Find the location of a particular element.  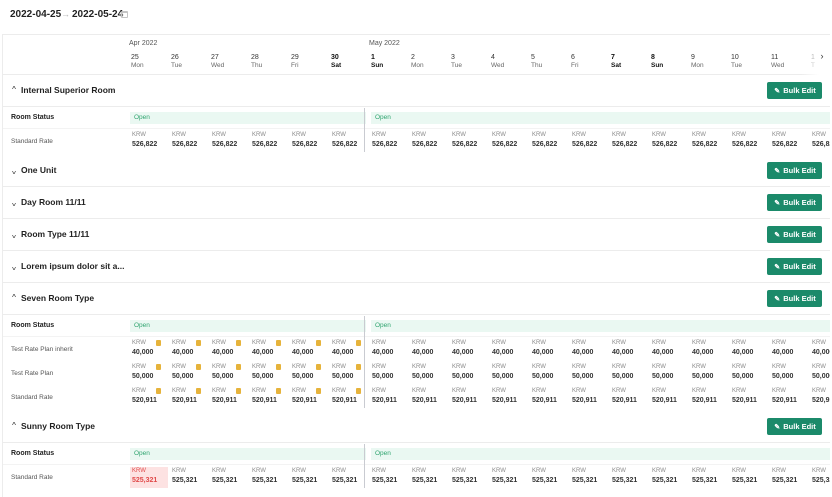

room-header: ^ Seven Room Type ✎ Bulk Edit is located at coordinates (416, 299).